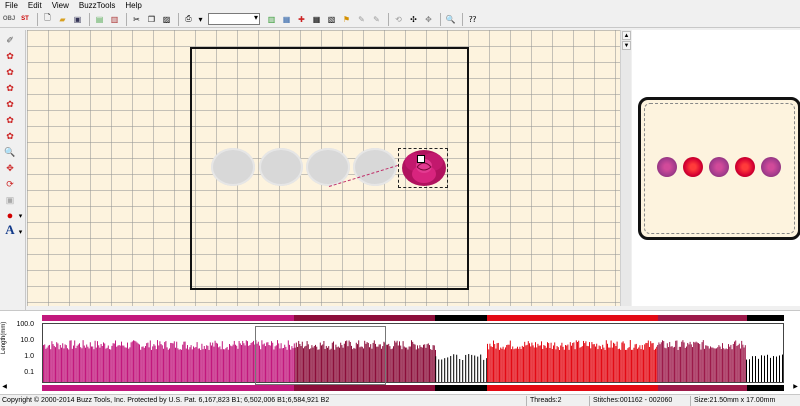  What do you see at coordinates (77, 19) in the screenshot?
I see `save-icon: ▣` at bounding box center [77, 19].